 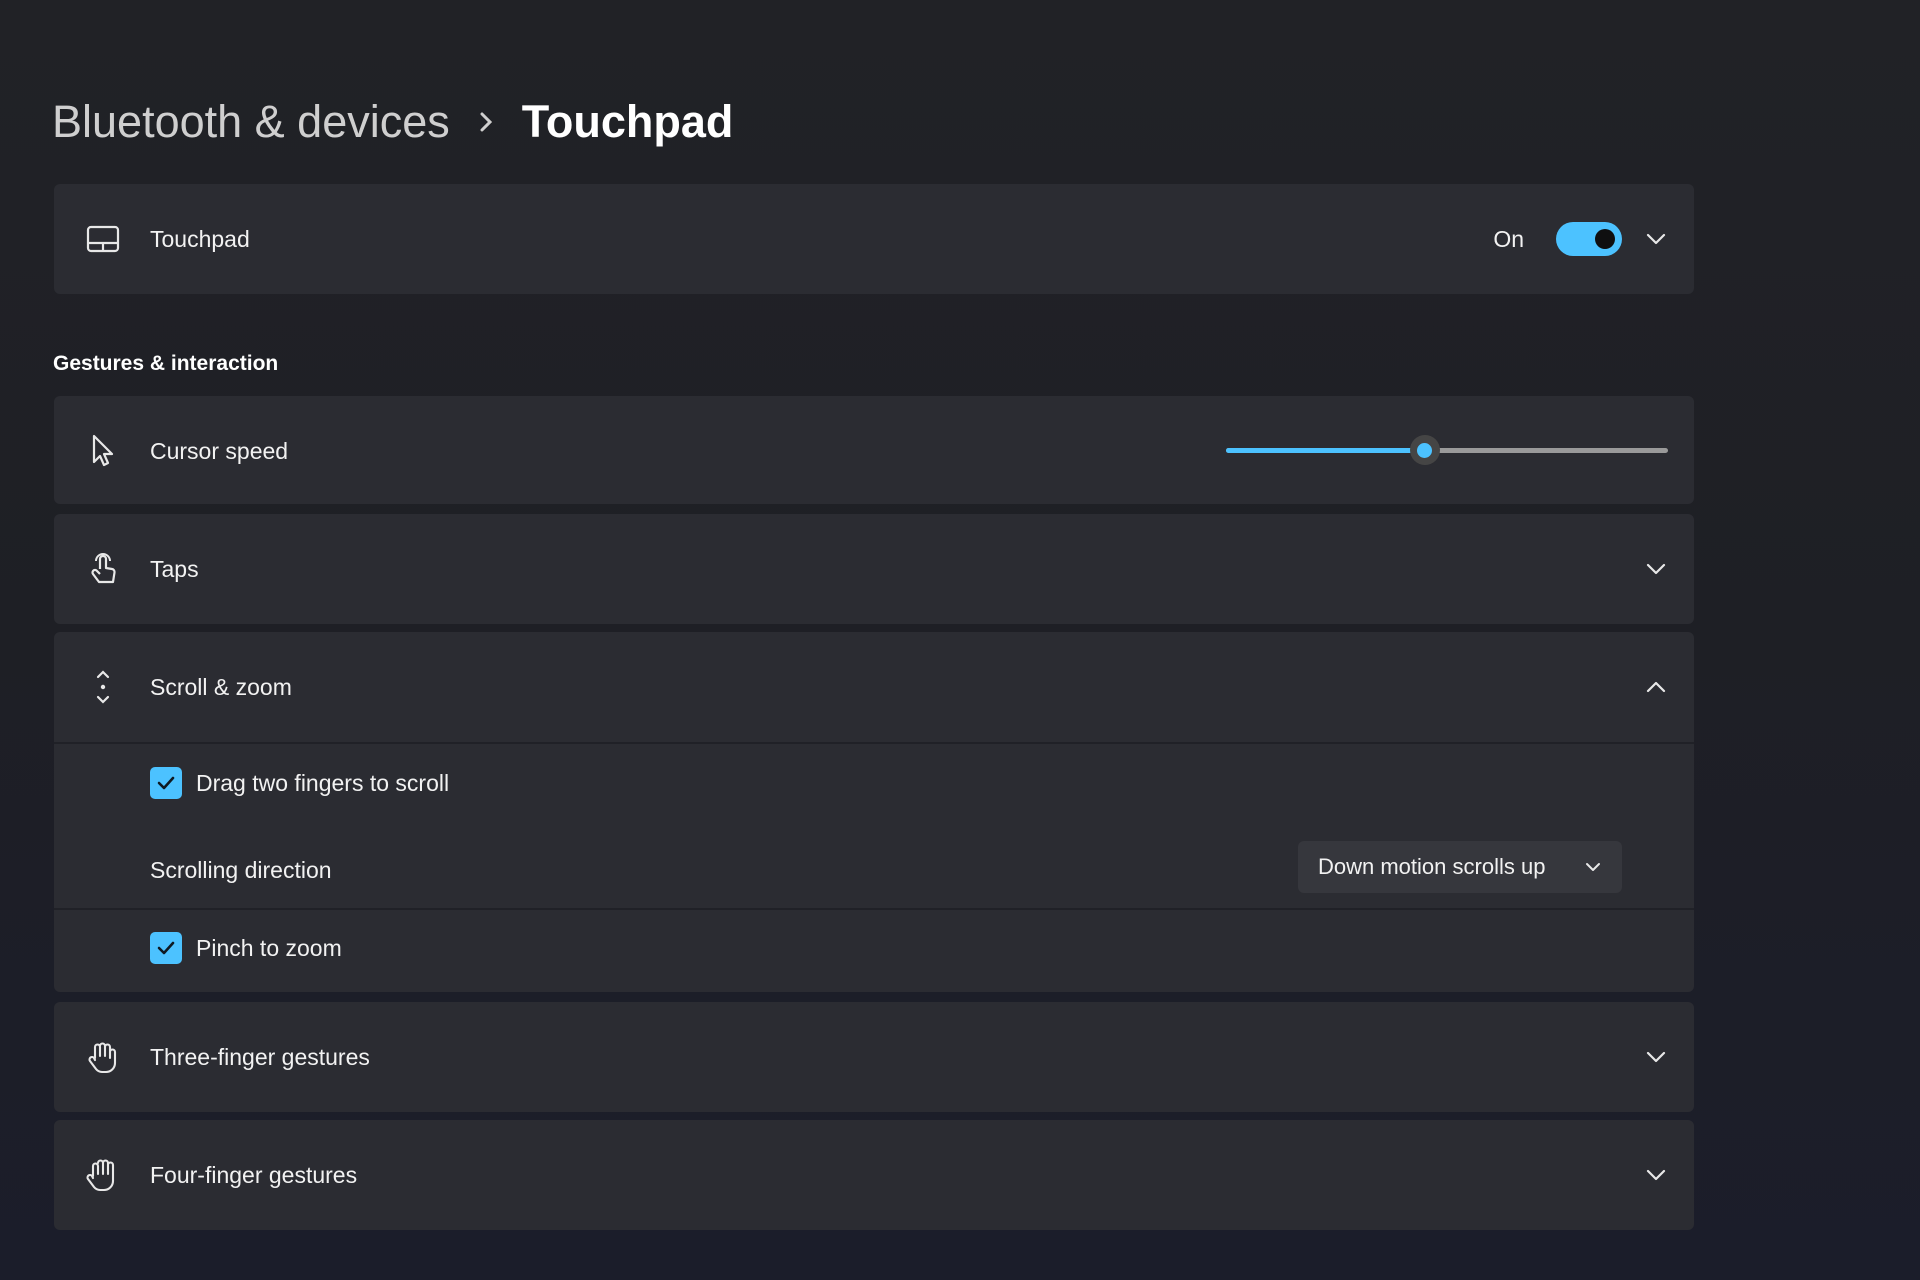 What do you see at coordinates (874, 239) in the screenshot?
I see `touchpad-card: Touchpad On` at bounding box center [874, 239].